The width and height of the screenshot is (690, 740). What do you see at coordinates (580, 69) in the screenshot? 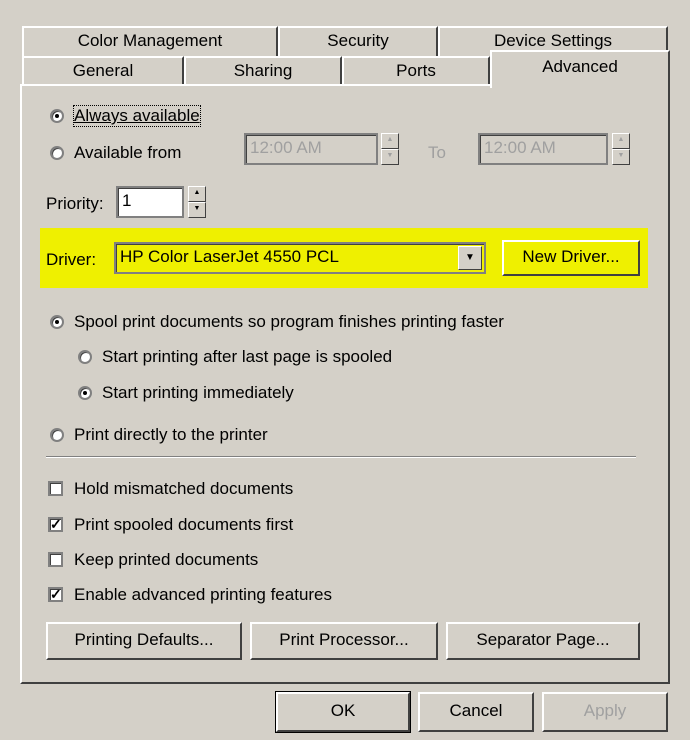
I see `tab-advanced: Advanced` at bounding box center [580, 69].